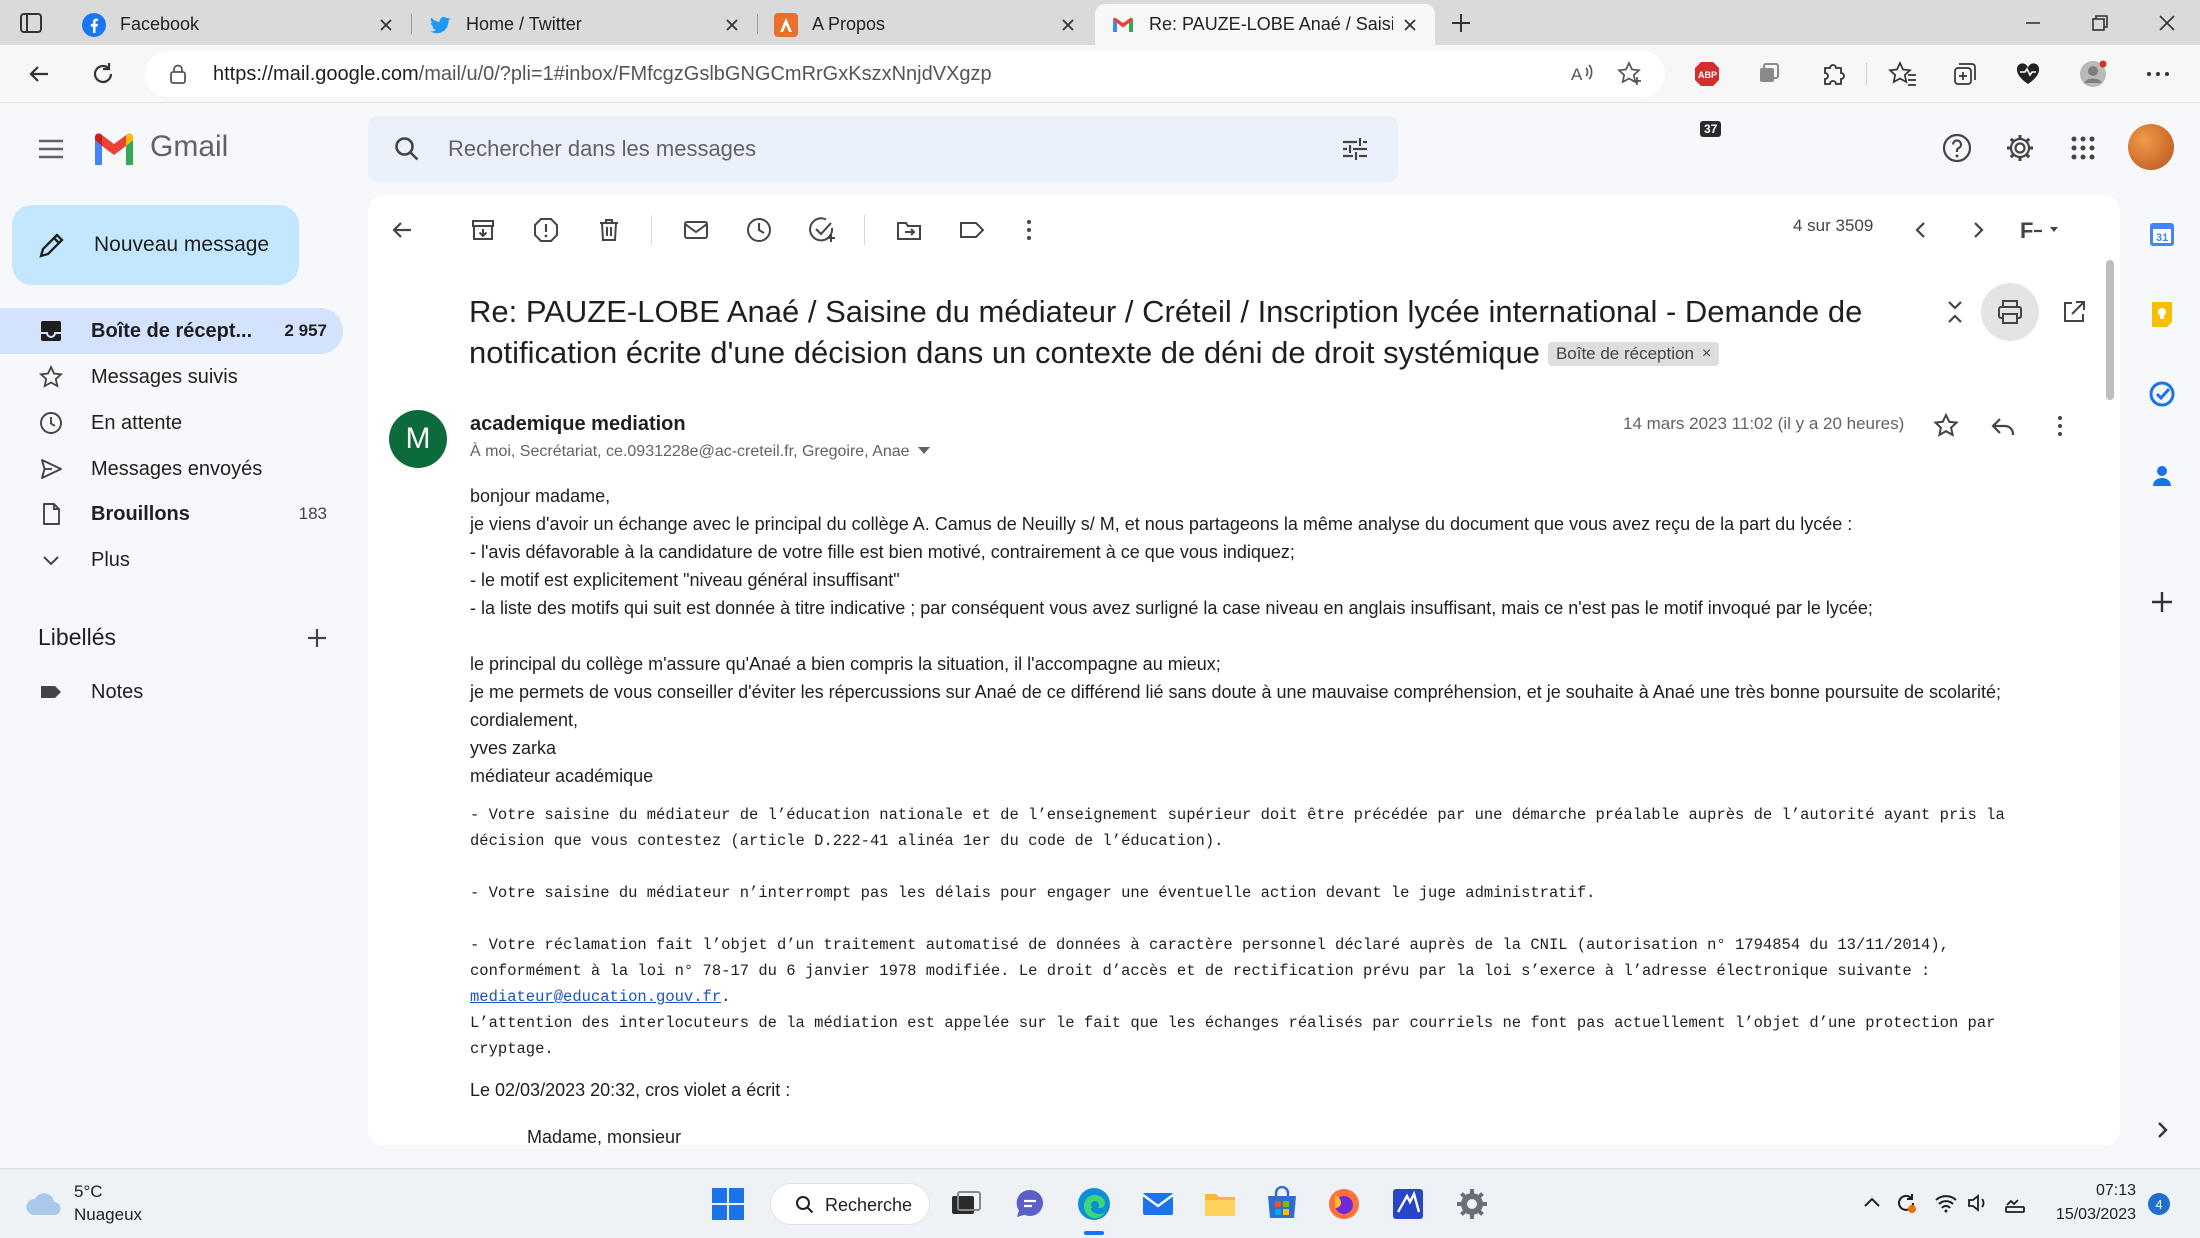 This screenshot has width=2200, height=1238. What do you see at coordinates (864, 230) in the screenshot?
I see `toolbar-divider` at bounding box center [864, 230].